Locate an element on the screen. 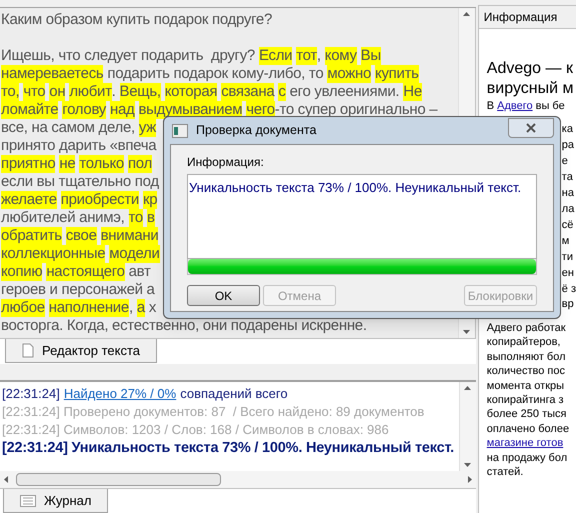 This screenshot has width=576, height=513. log-time: [22:31:24] is located at coordinates (31, 393).